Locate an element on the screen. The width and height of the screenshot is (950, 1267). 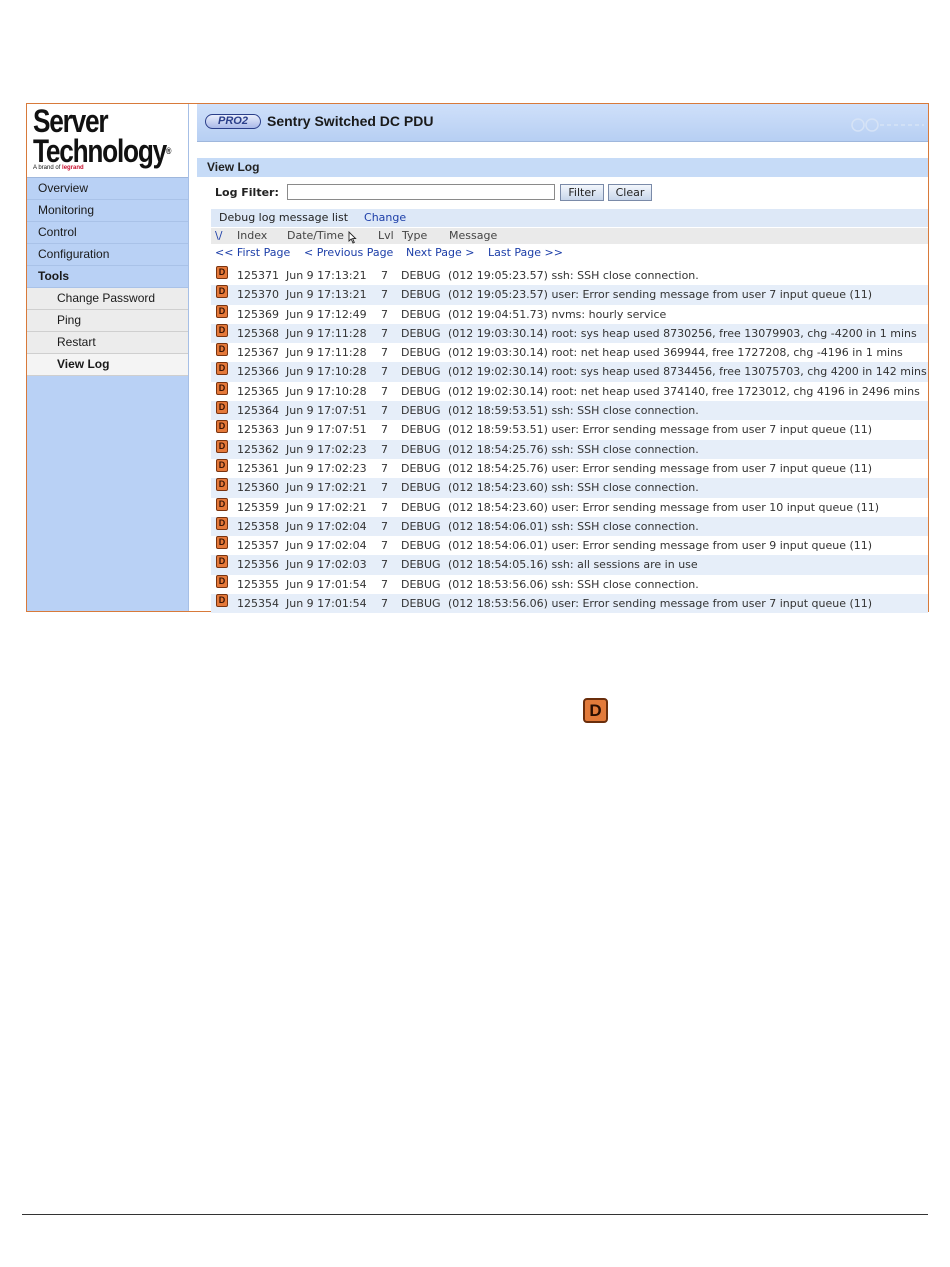
sort-toggle: \/ is located at coordinates (218, 236).